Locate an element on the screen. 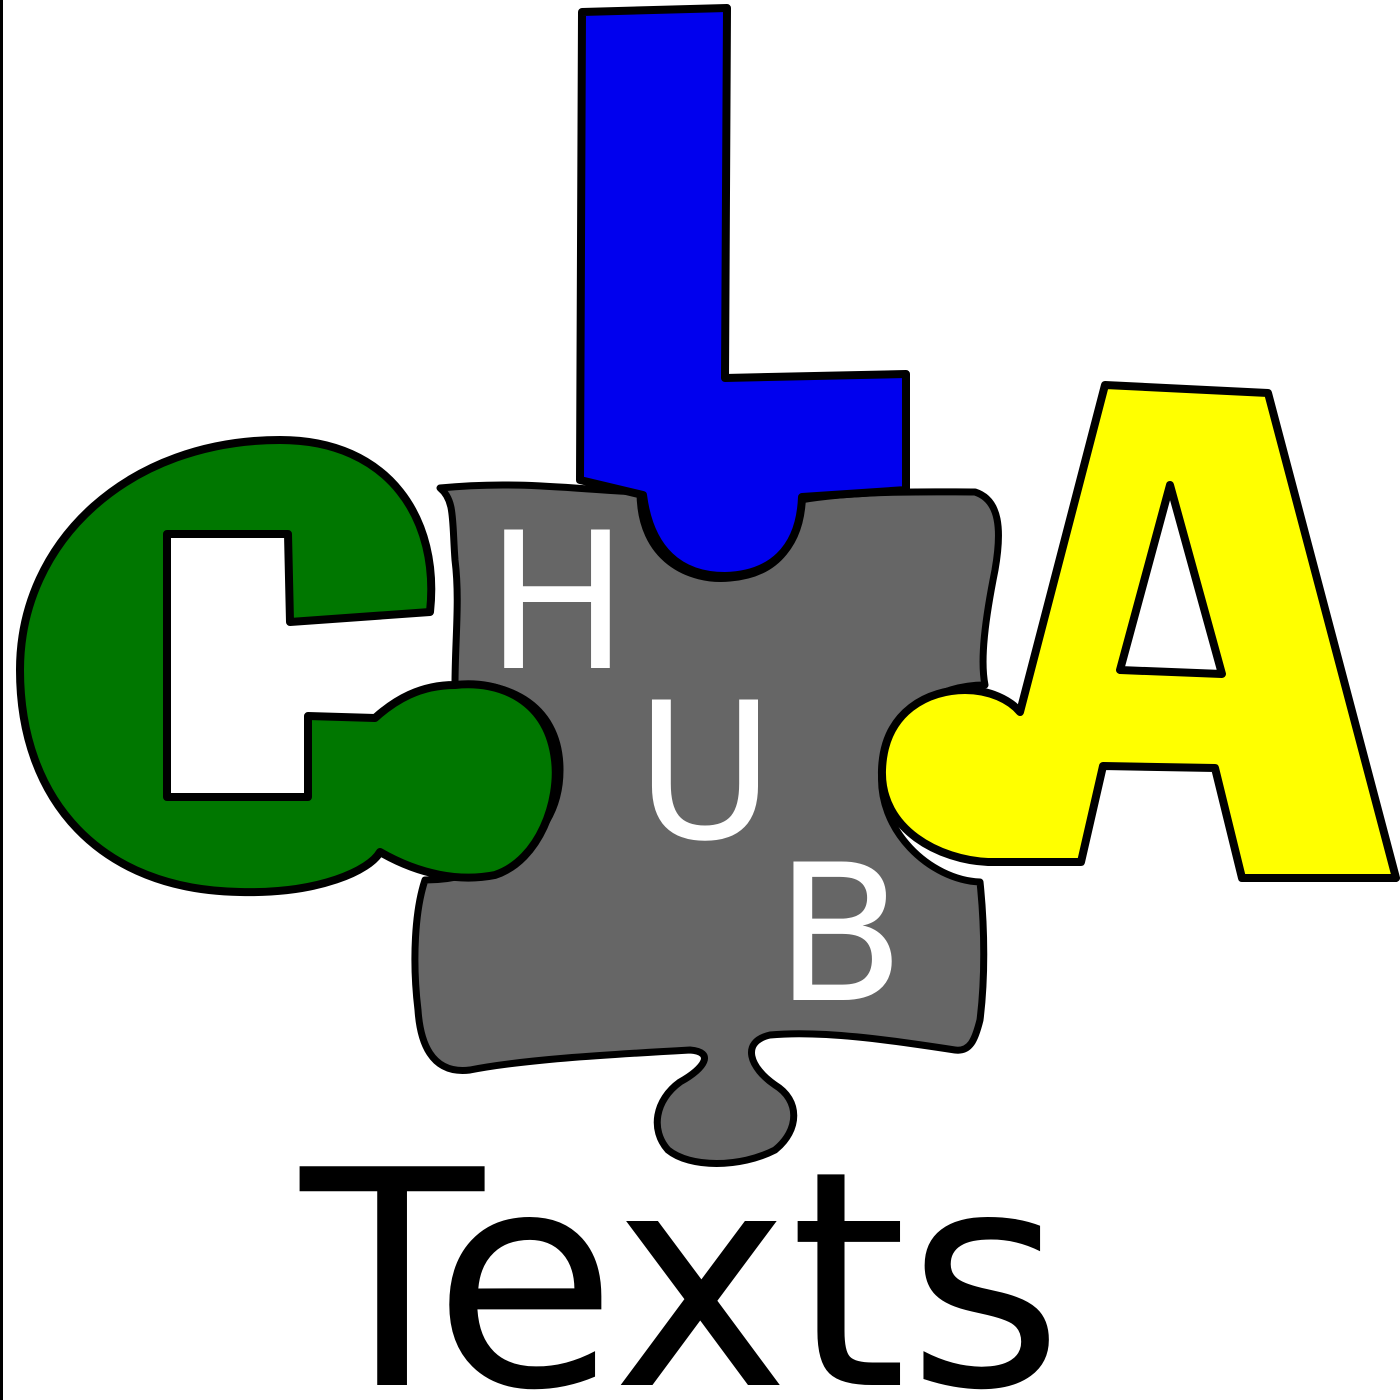 This screenshot has height=1400, width=1400. l-puzzle-piece is located at coordinates (743, 292).